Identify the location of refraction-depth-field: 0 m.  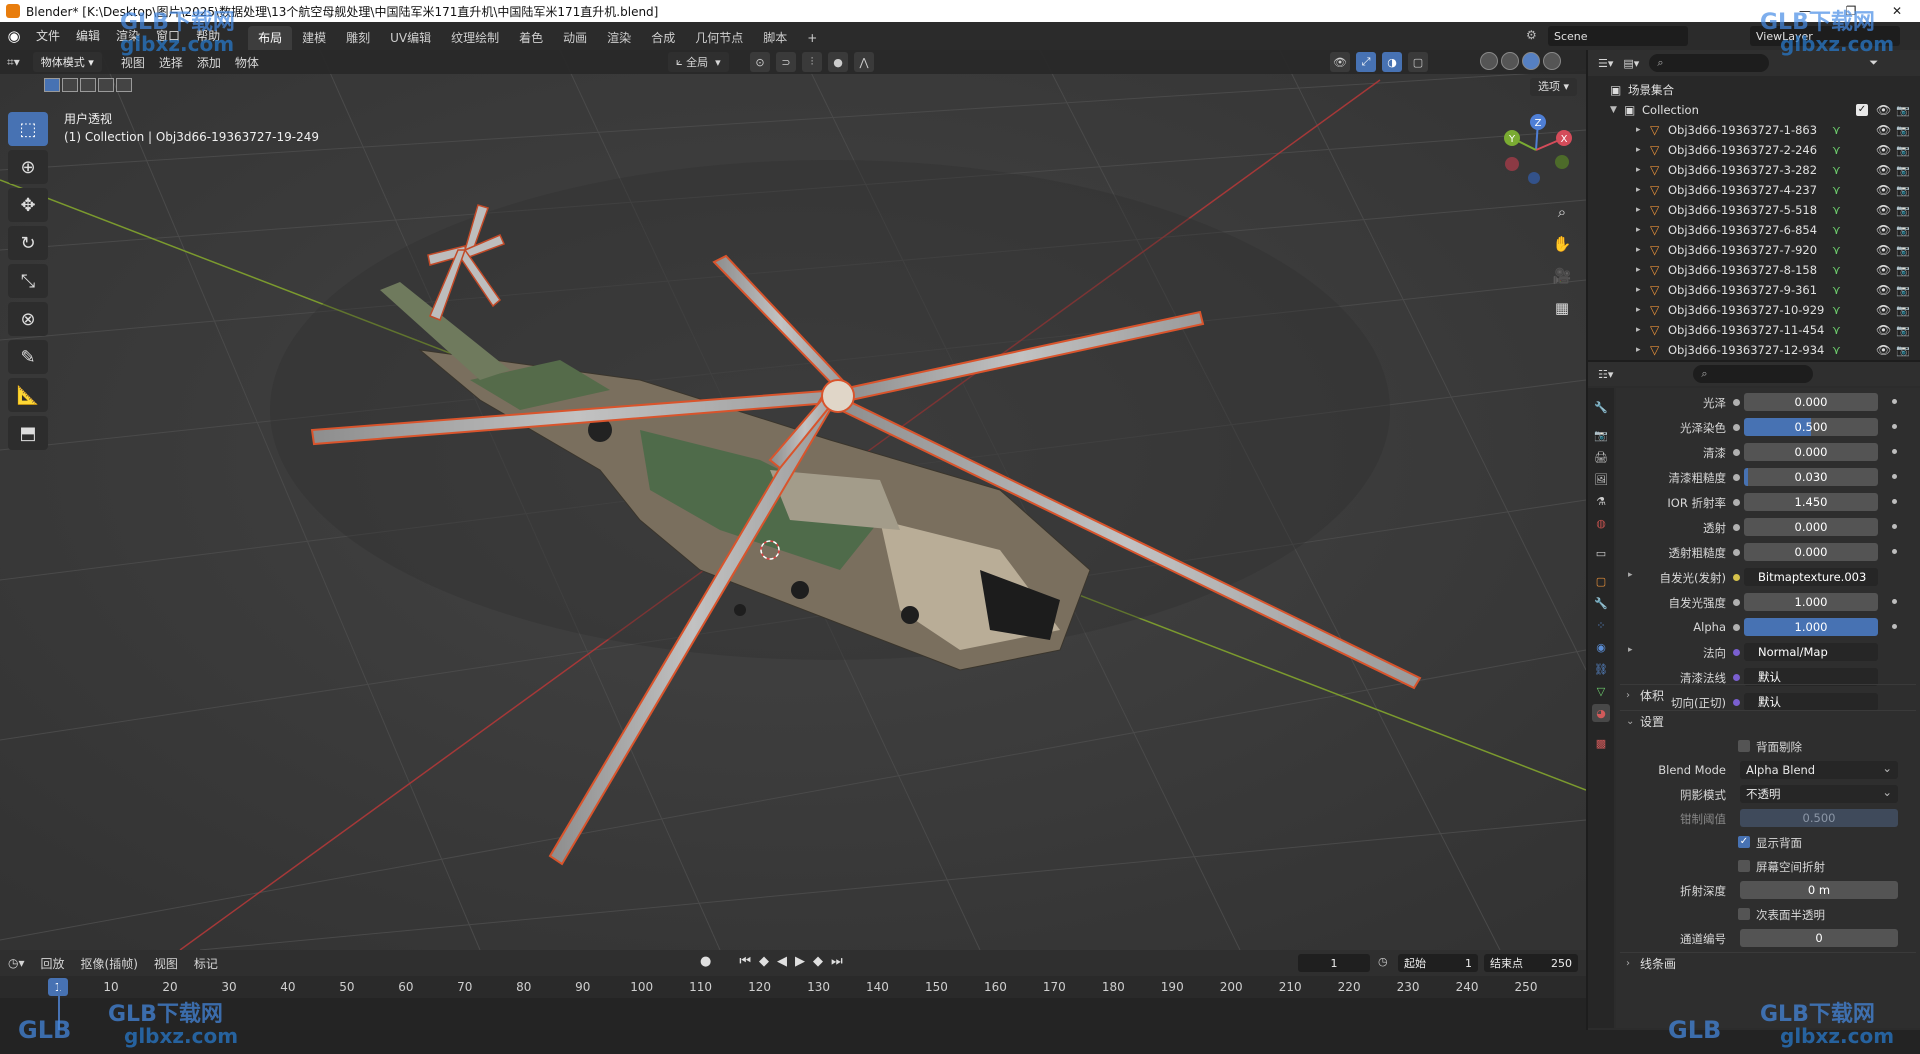
(1819, 890).